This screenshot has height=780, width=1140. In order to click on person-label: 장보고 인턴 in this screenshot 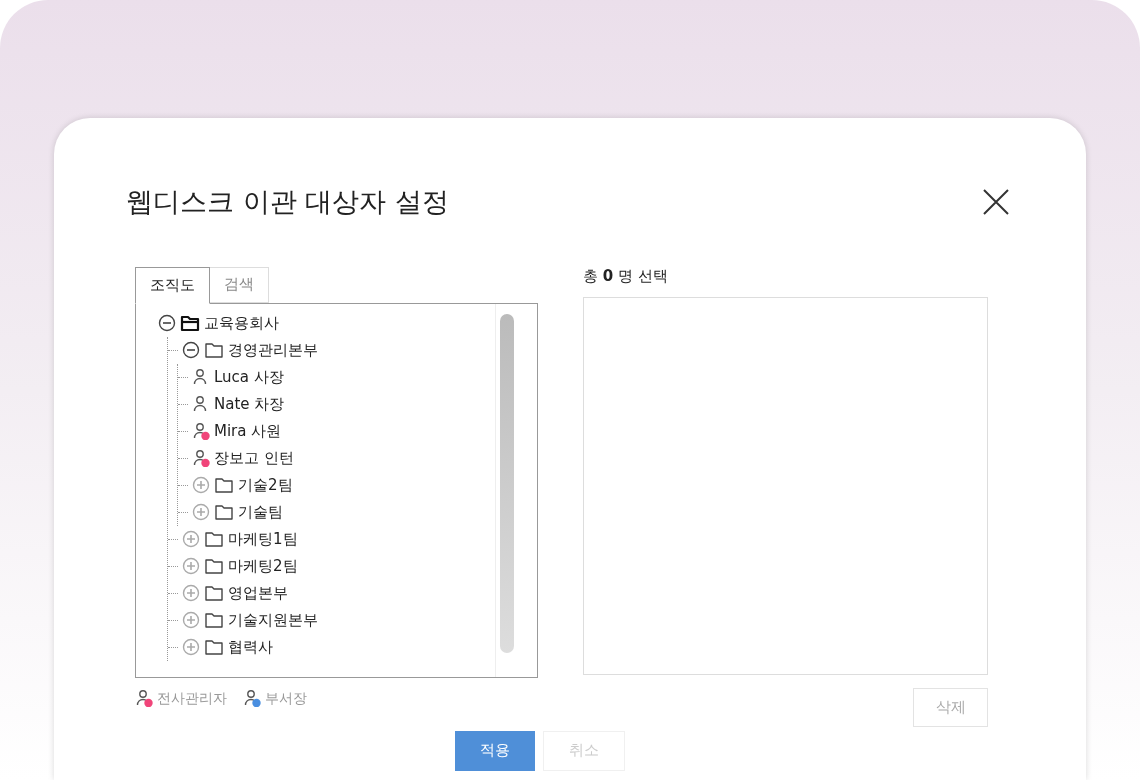, I will do `click(254, 458)`.